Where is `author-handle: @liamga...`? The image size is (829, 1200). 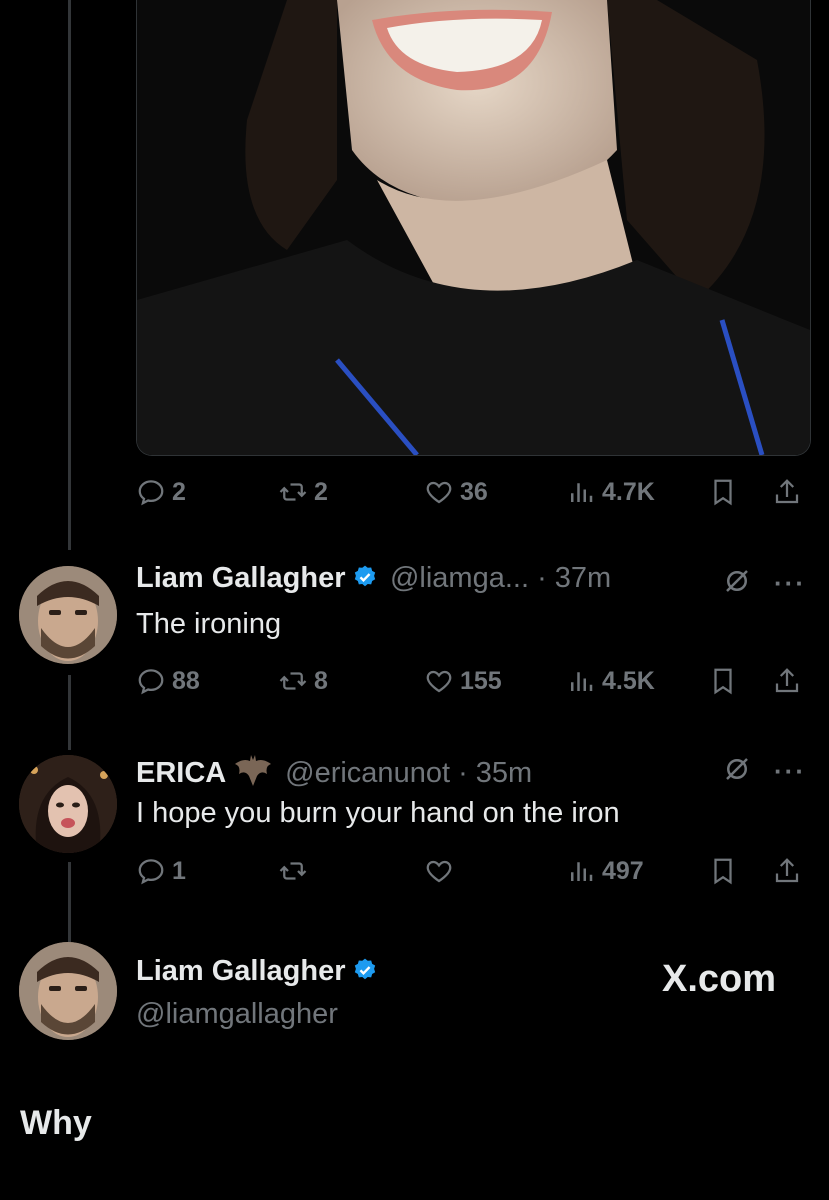 author-handle: @liamga... is located at coordinates (459, 578).